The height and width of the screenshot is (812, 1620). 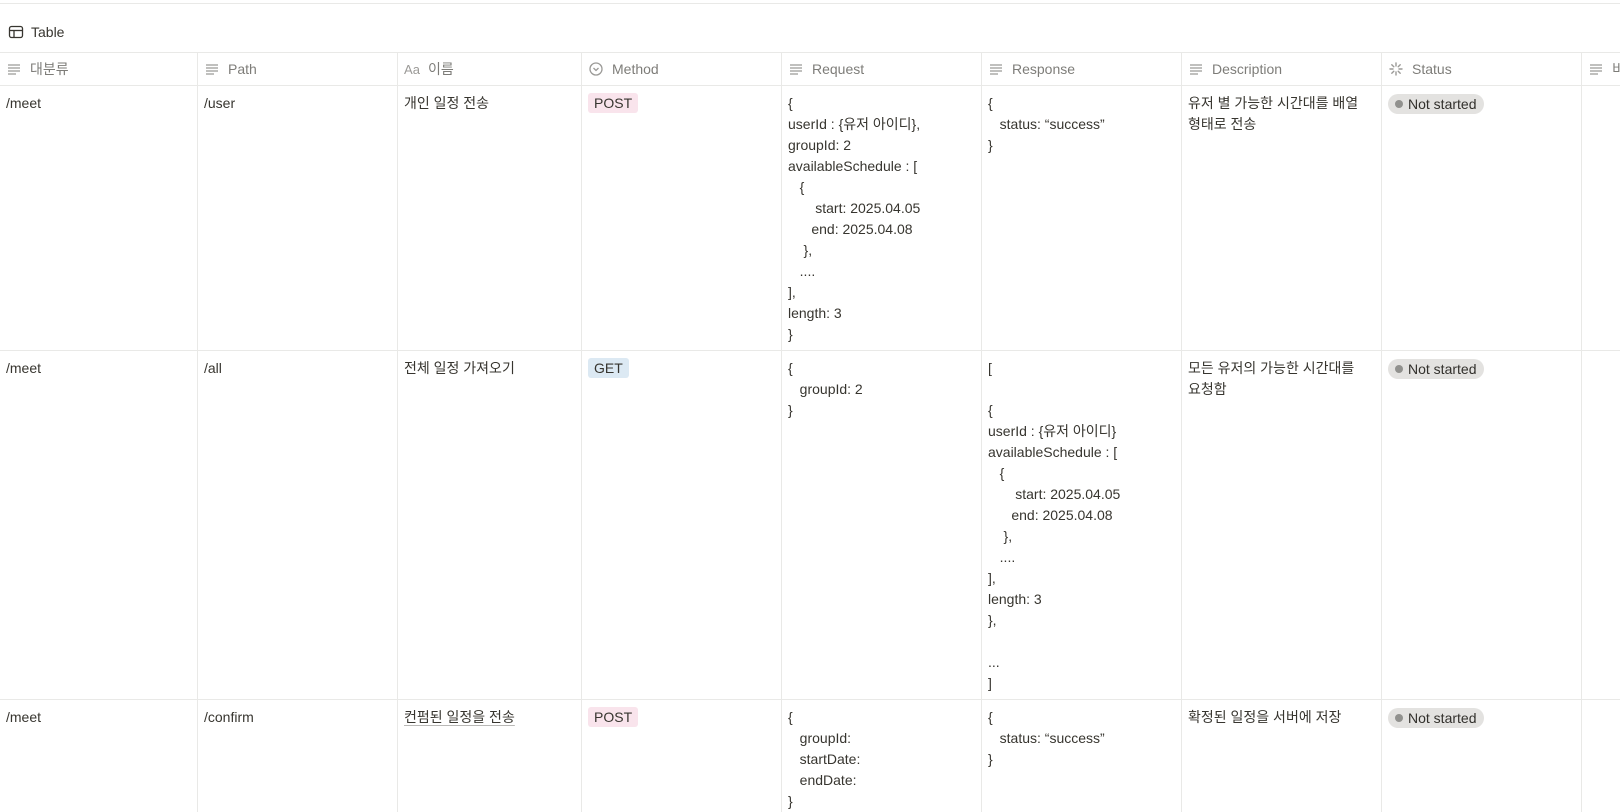 I want to click on method-tag: GET, so click(x=608, y=368).